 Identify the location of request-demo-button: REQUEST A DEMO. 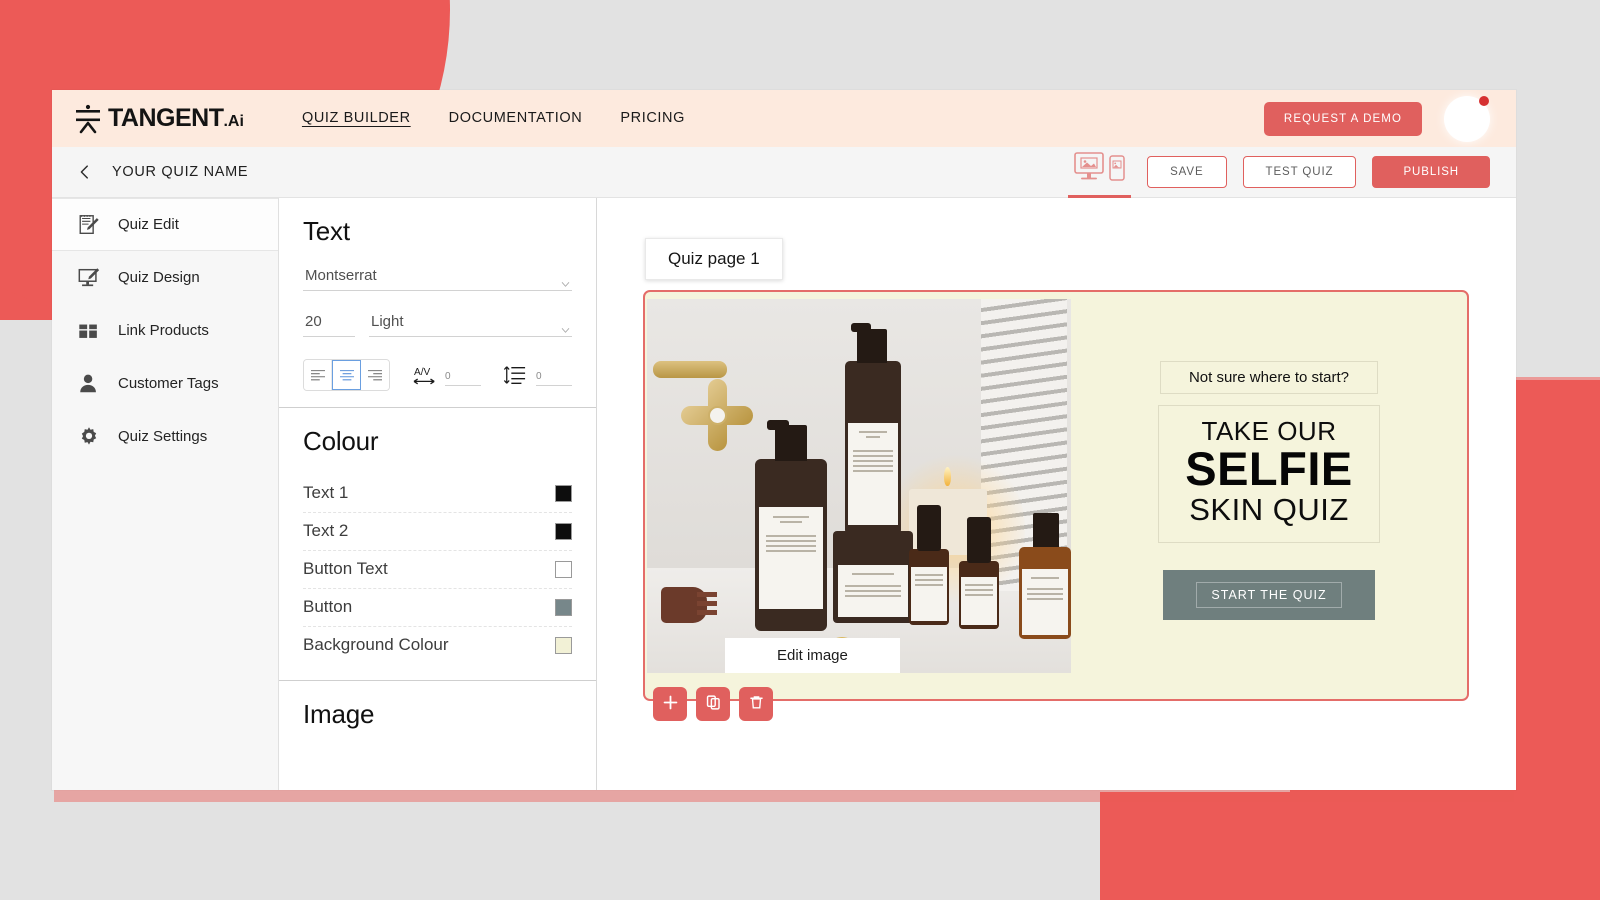
(1342, 118).